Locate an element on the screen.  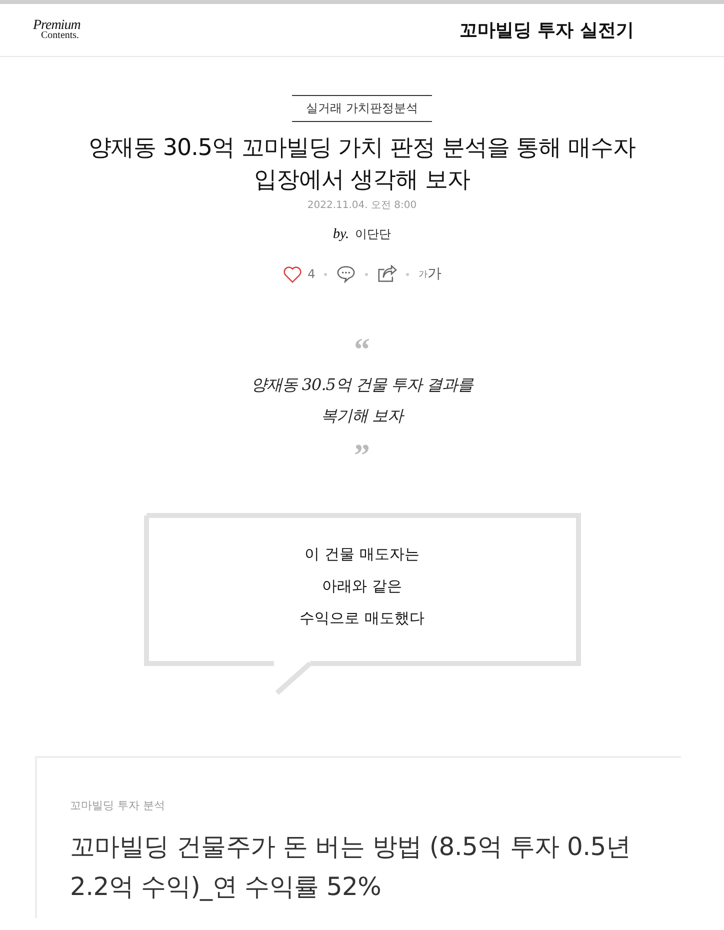
font-size-button: 가가 is located at coordinates (430, 274).